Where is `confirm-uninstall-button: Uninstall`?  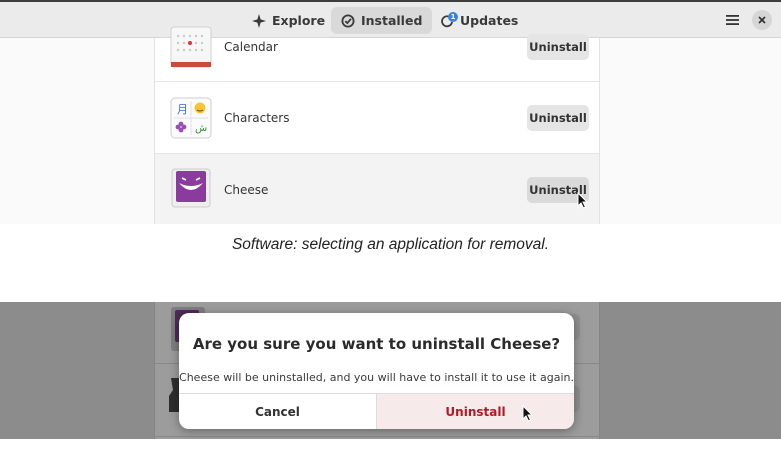
confirm-uninstall-button: Uninstall is located at coordinates (475, 411).